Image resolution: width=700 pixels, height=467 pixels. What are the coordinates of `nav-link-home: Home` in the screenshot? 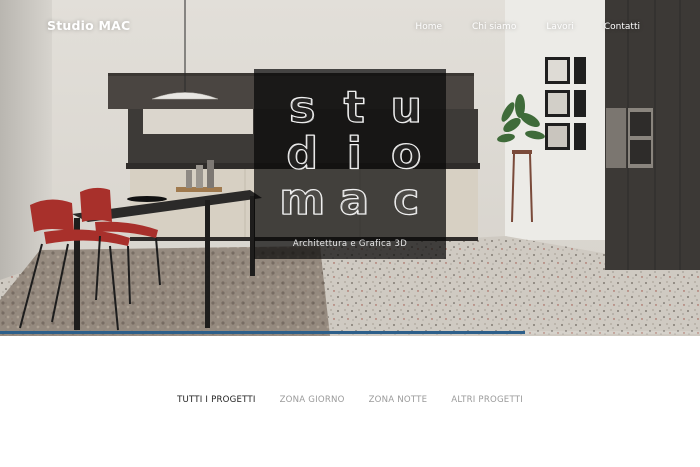 It's located at (428, 27).